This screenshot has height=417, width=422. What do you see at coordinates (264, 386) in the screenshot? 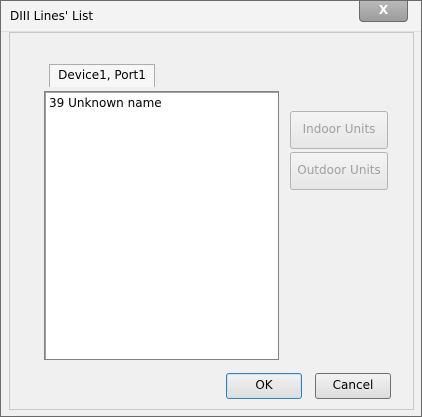
I see `ok-button: OK` at bounding box center [264, 386].